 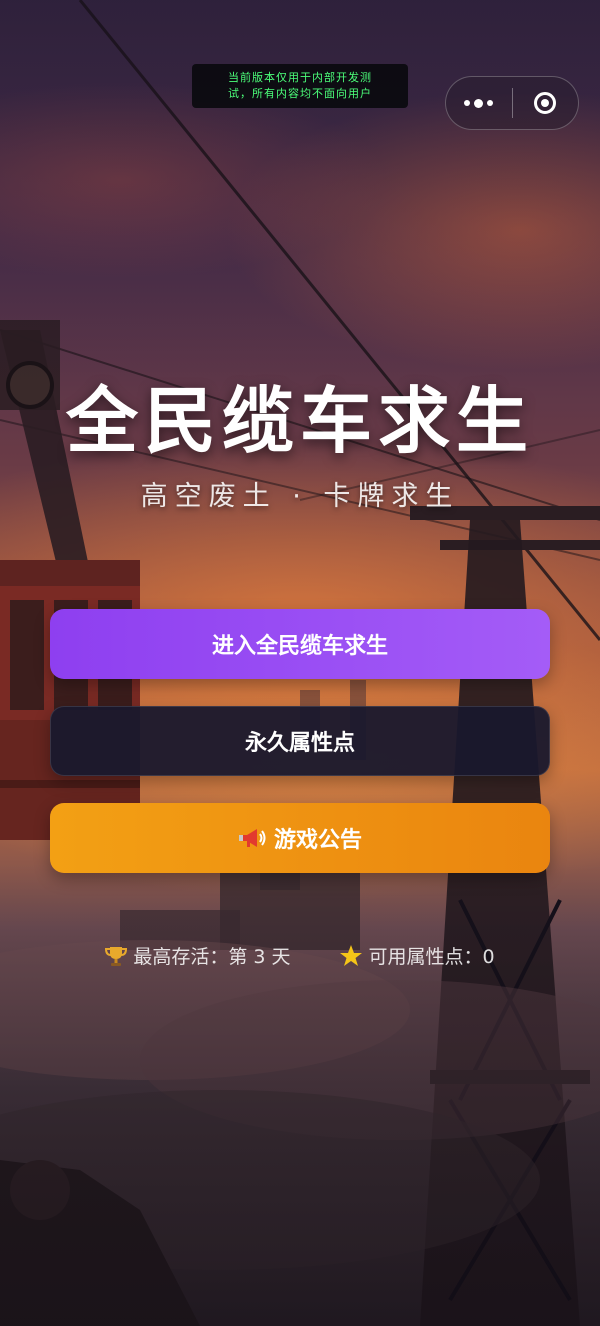 What do you see at coordinates (431, 957) in the screenshot?
I see `available-points-text: 可用属性点：0` at bounding box center [431, 957].